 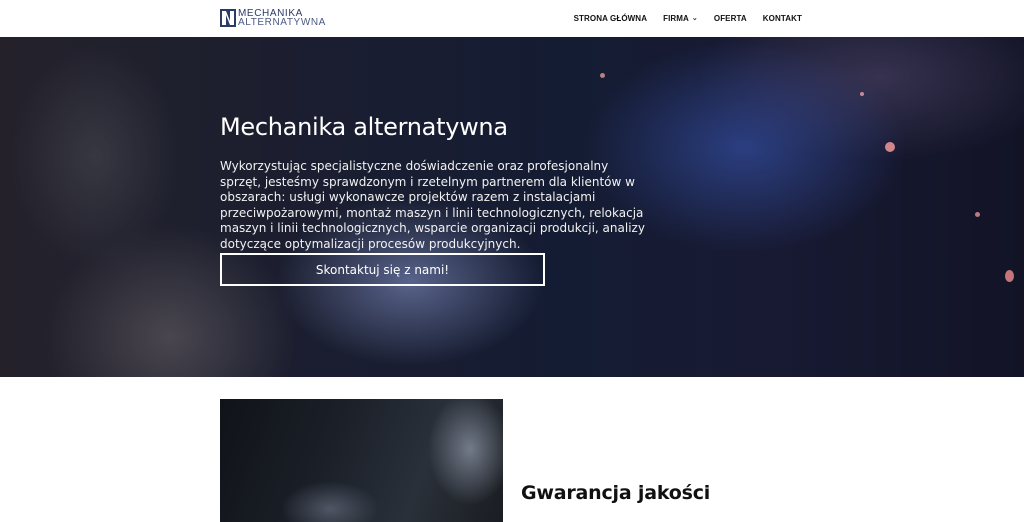 What do you see at coordinates (282, 22) in the screenshot?
I see `logo-text-line2: ALTERNATYWNA` at bounding box center [282, 22].